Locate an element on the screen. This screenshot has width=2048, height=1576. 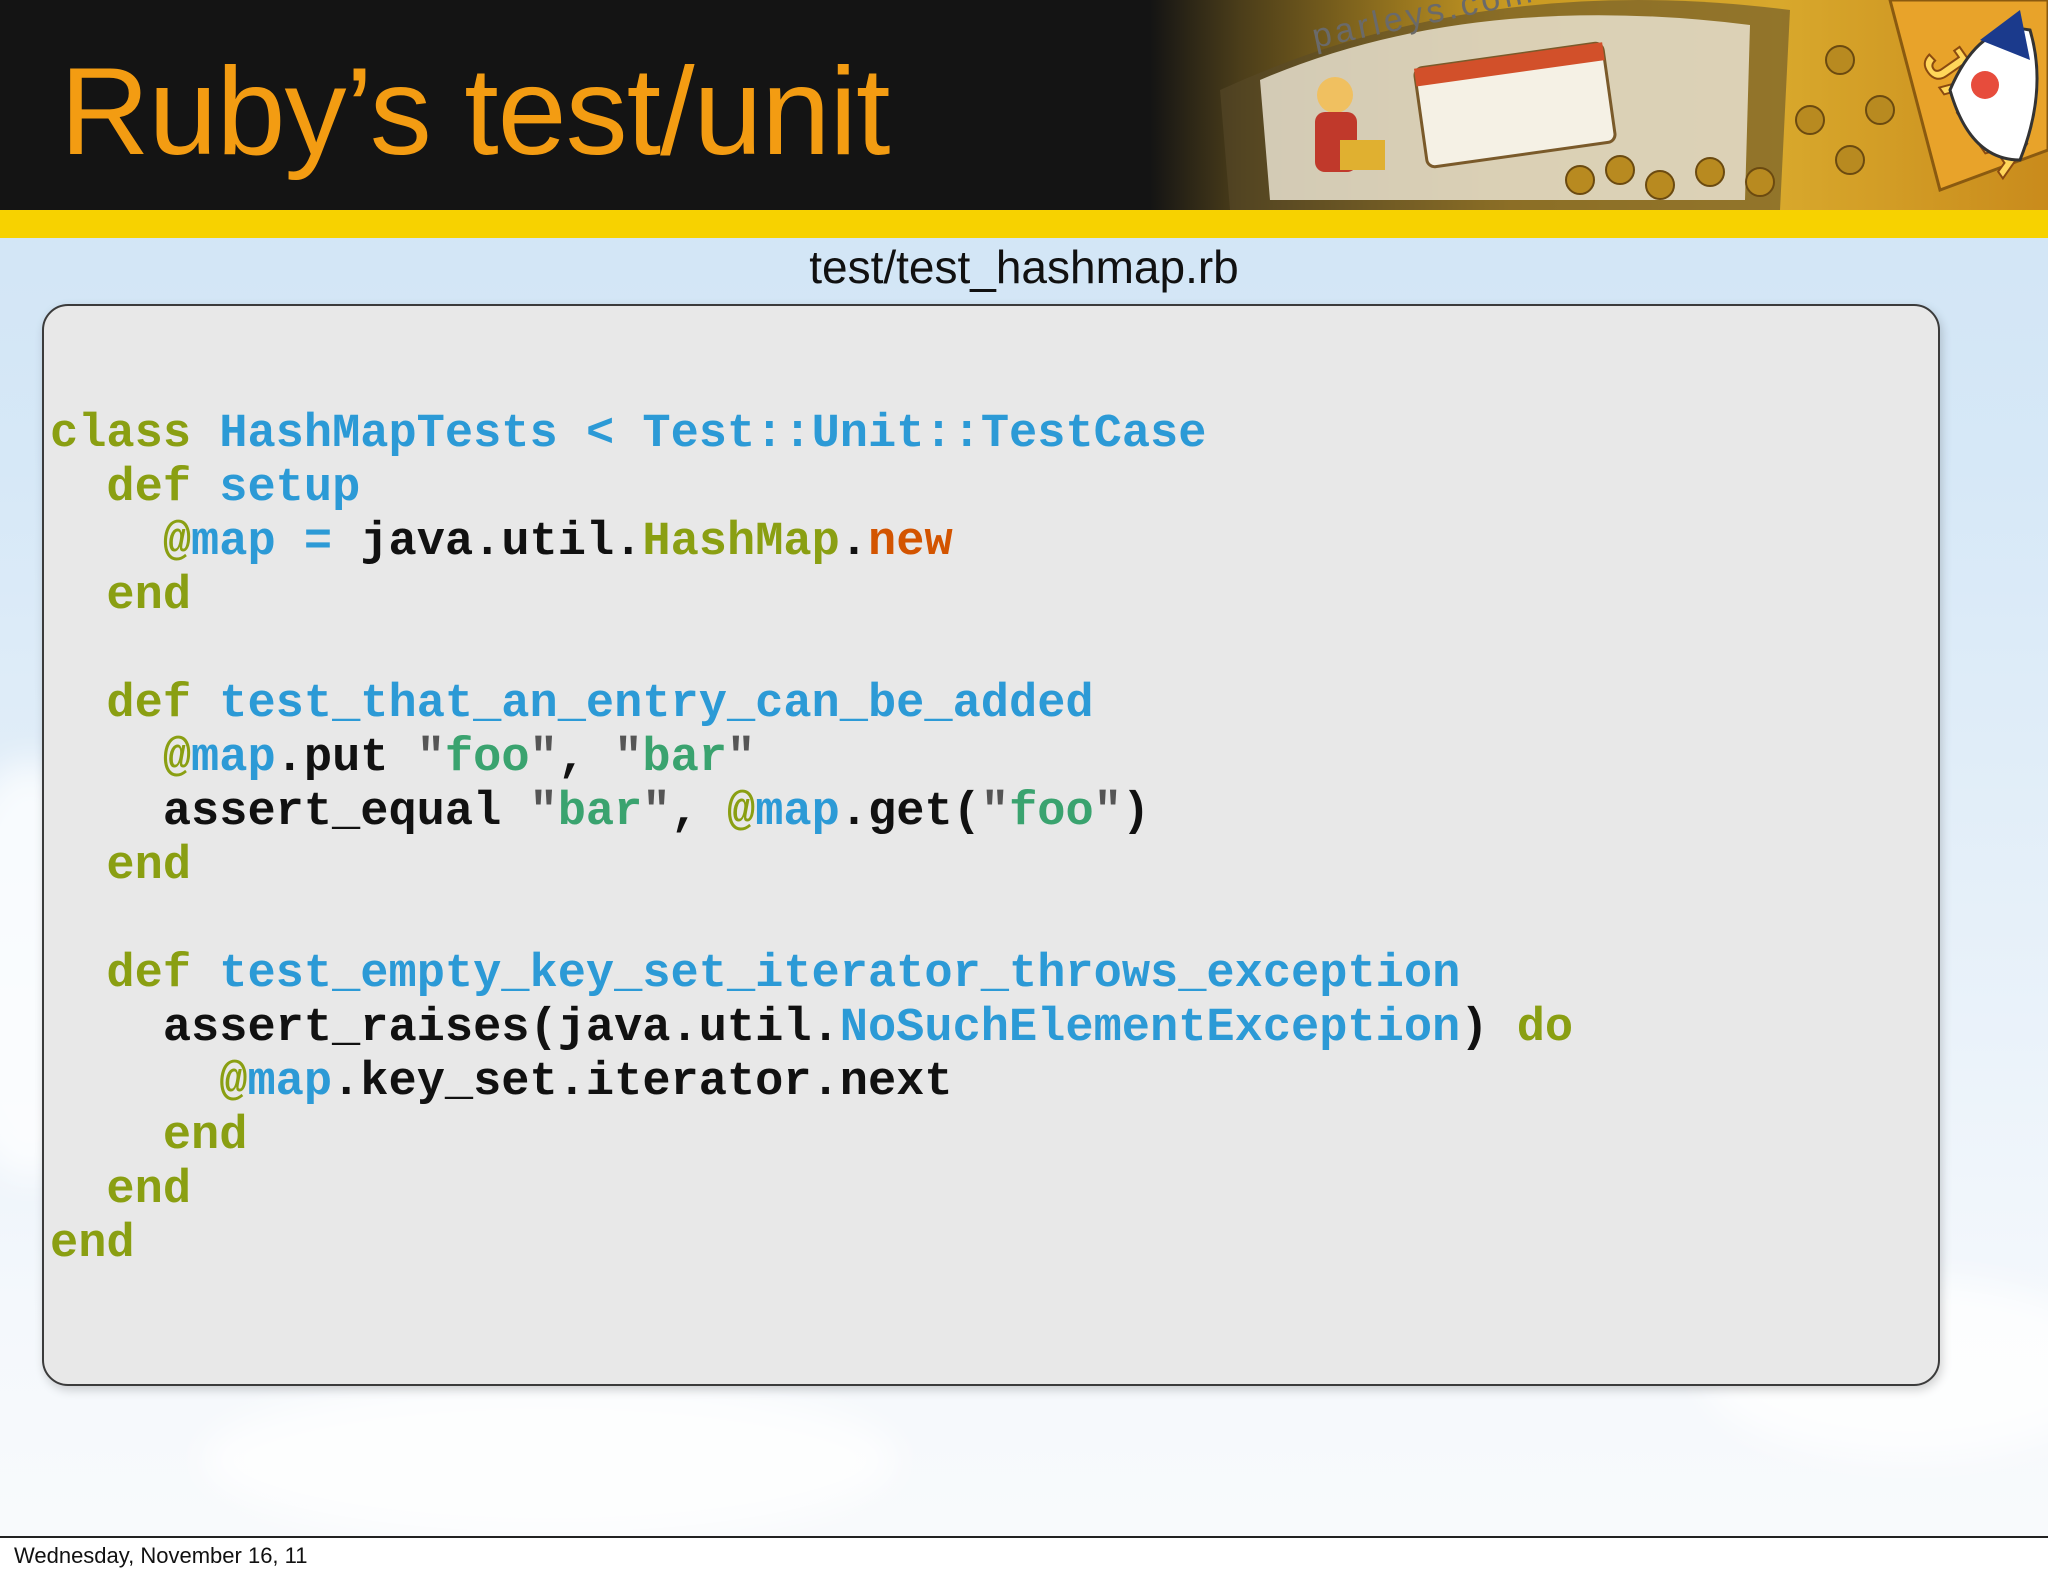
code-operator: = is located at coordinates (318, 542).